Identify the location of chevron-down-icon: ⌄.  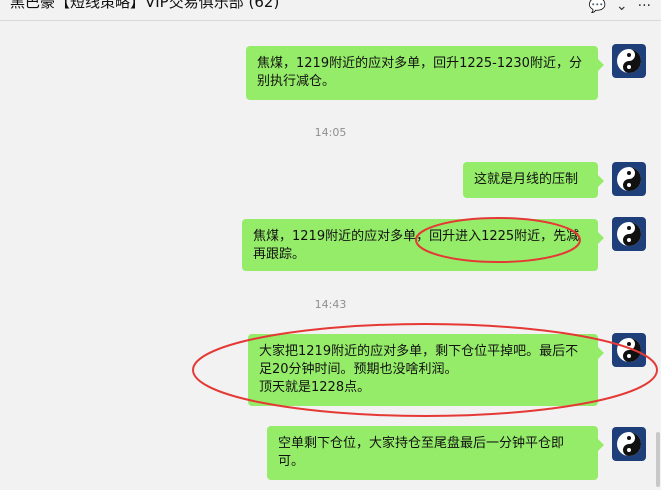
(622, 7).